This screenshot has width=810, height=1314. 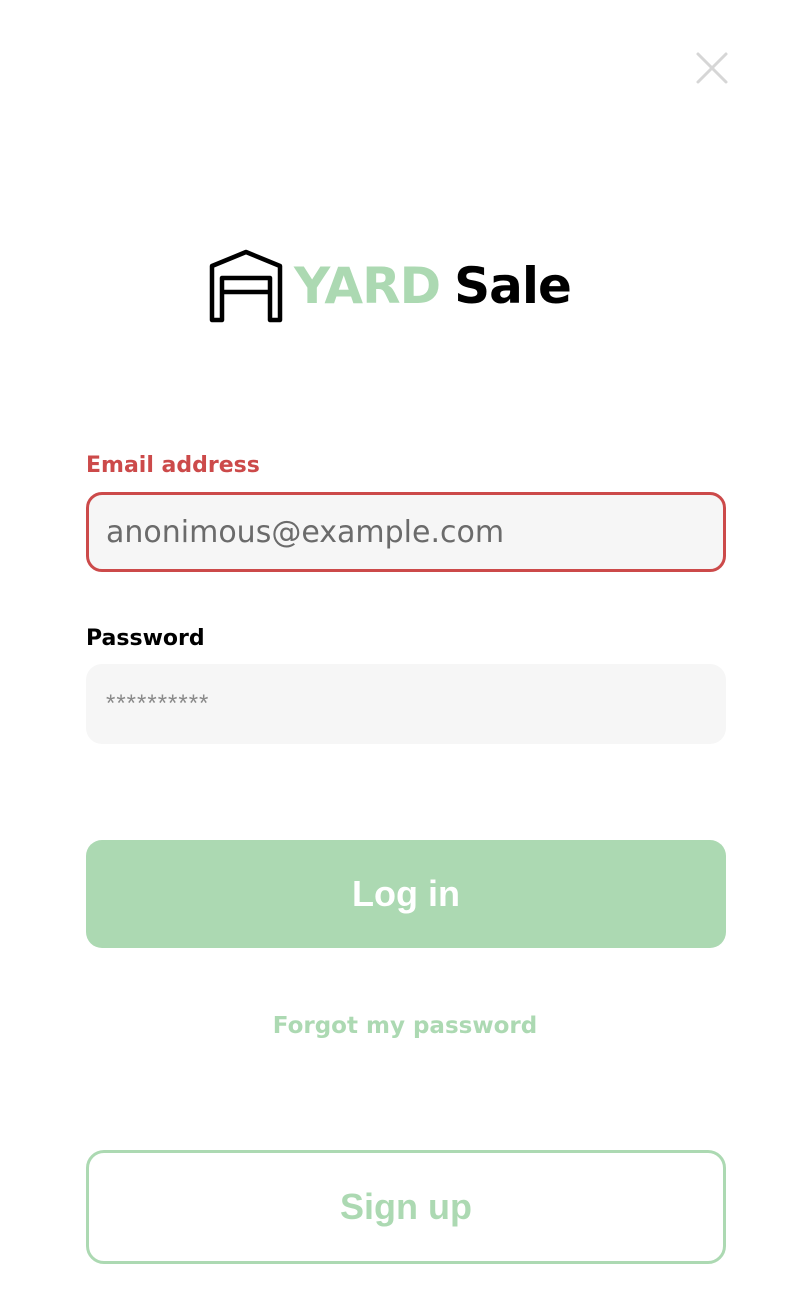 What do you see at coordinates (367, 286) in the screenshot?
I see `logo-word-yard: YARD` at bounding box center [367, 286].